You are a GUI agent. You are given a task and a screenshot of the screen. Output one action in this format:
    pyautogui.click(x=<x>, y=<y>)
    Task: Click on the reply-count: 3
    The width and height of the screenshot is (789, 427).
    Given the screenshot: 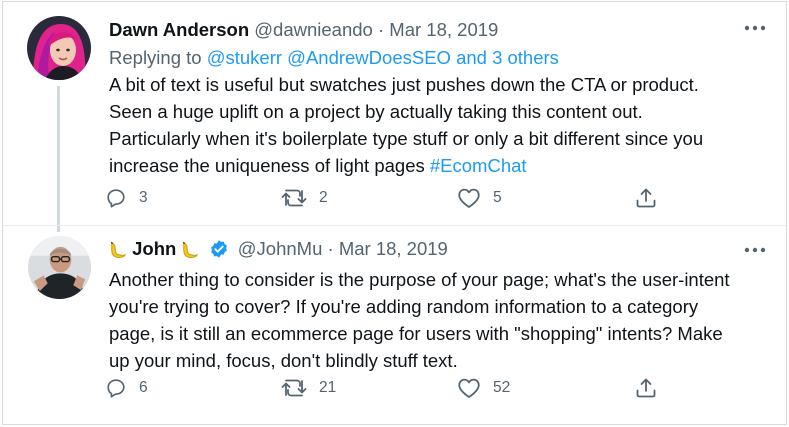 What is the action you would take?
    pyautogui.click(x=143, y=197)
    